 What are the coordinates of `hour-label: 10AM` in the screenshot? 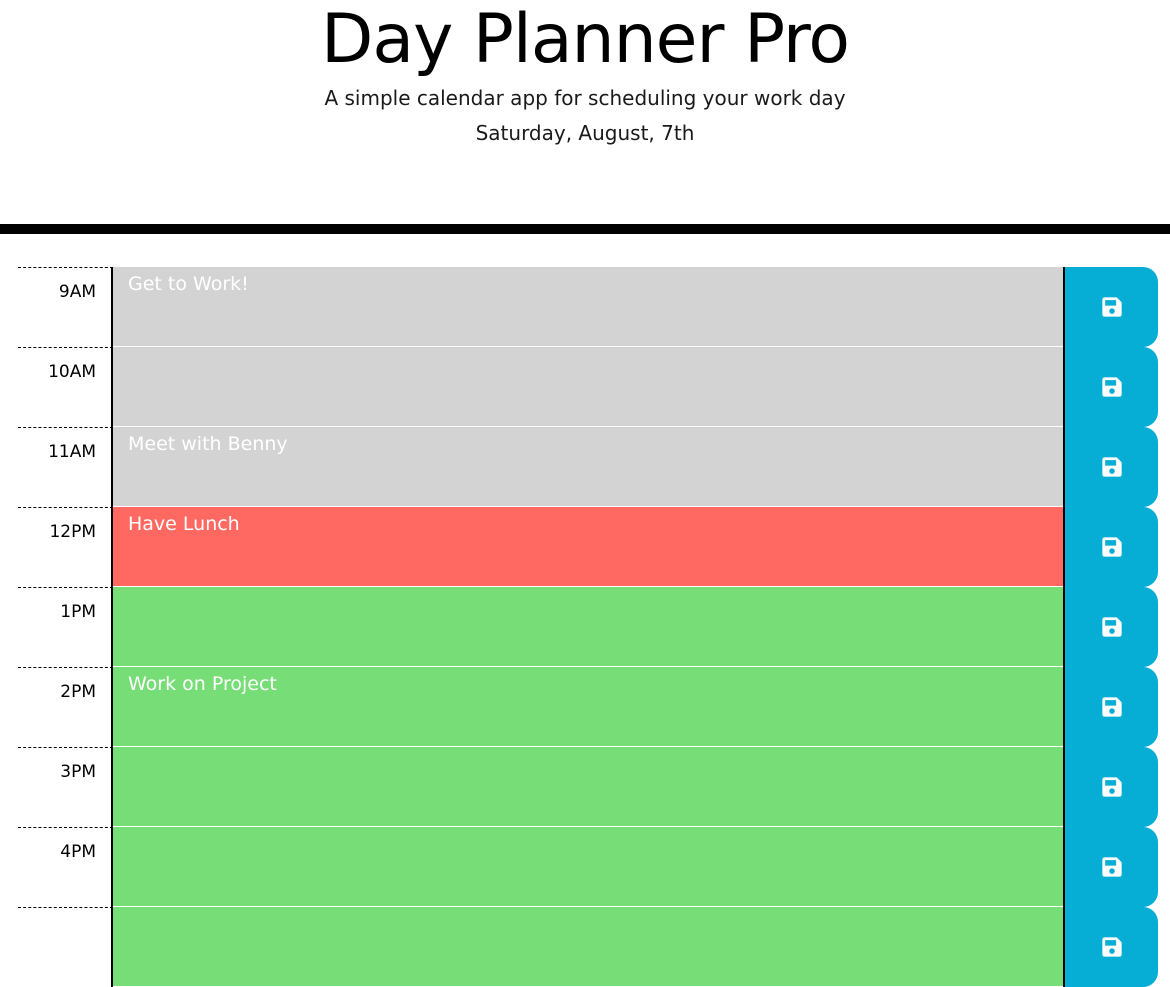 It's located at (65, 387).